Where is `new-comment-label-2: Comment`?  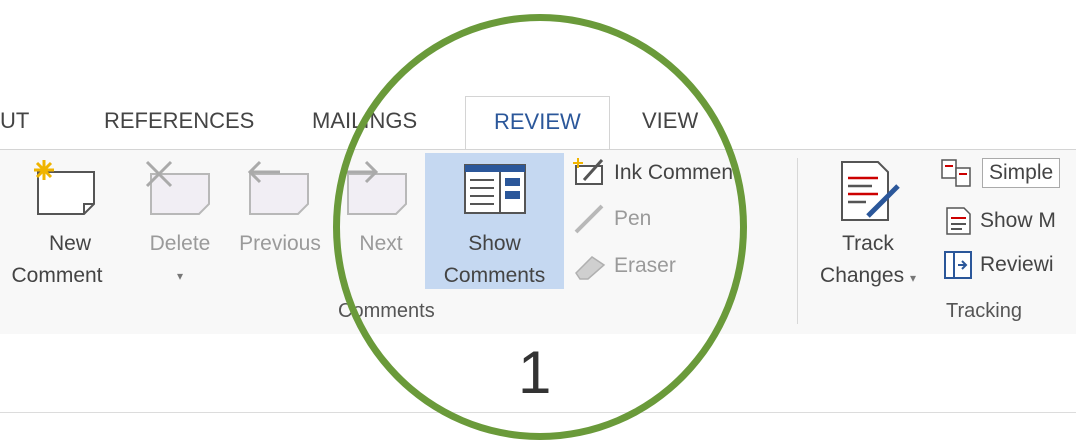 new-comment-label-2: Comment is located at coordinates (57, 275).